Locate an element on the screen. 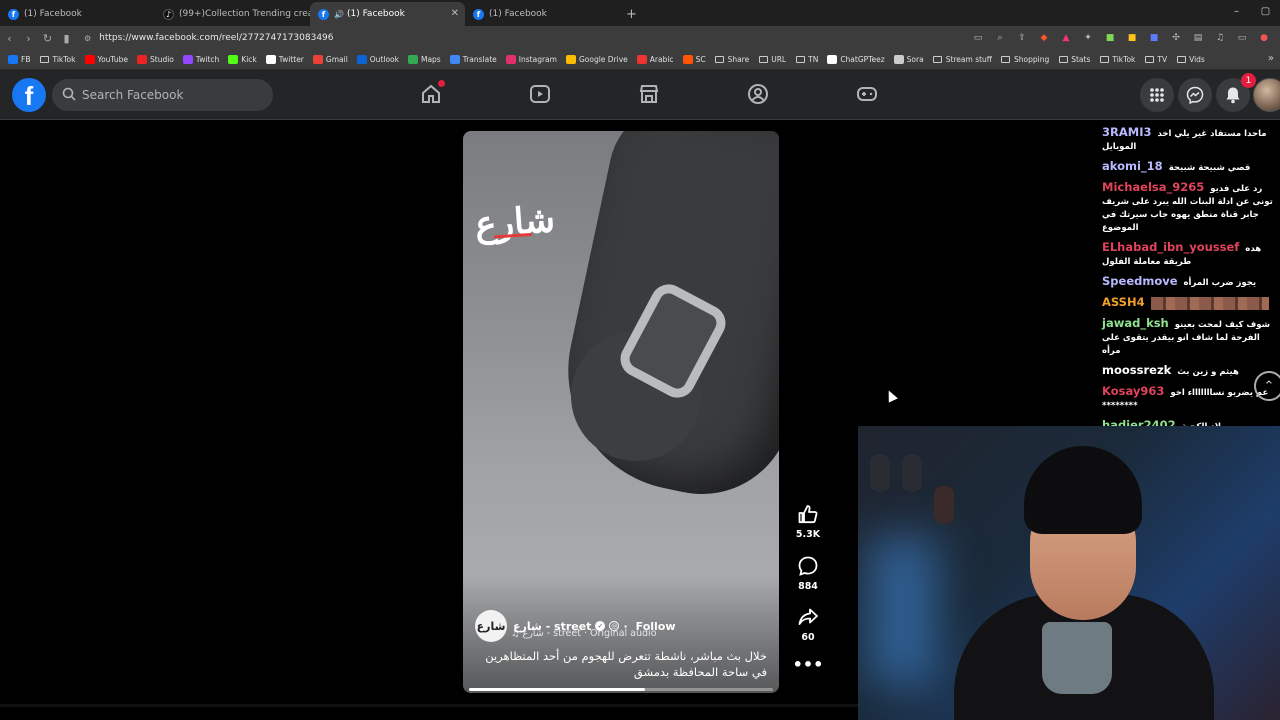  bookmark-item: Shopping is located at coordinates (1025, 59).